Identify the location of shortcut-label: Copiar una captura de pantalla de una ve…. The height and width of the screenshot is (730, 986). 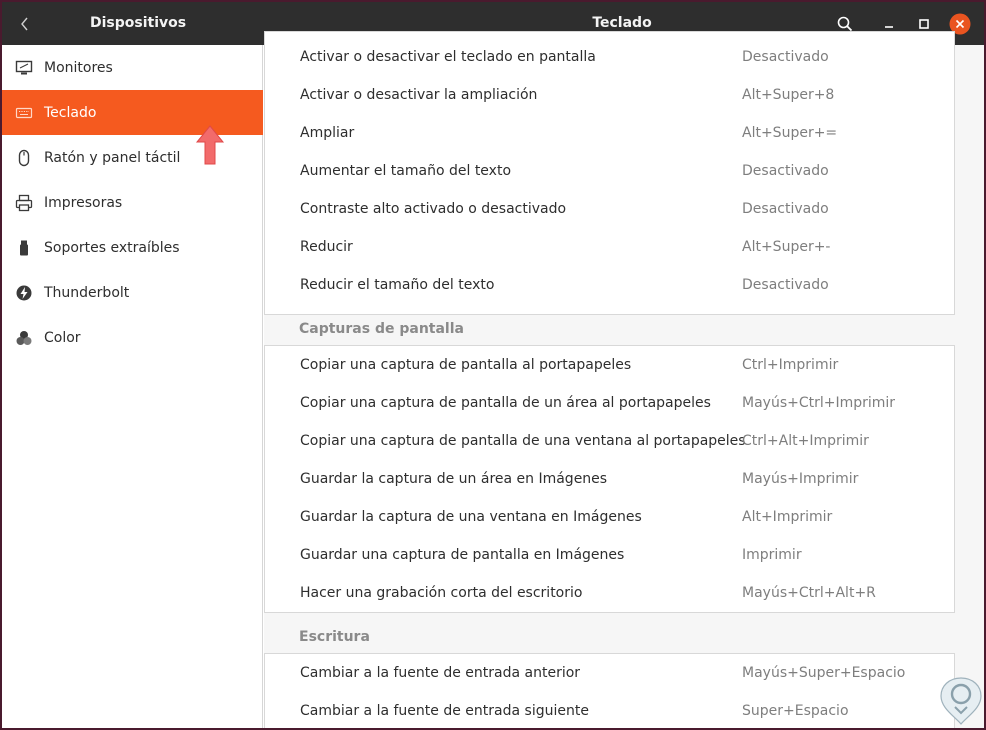
(523, 441).